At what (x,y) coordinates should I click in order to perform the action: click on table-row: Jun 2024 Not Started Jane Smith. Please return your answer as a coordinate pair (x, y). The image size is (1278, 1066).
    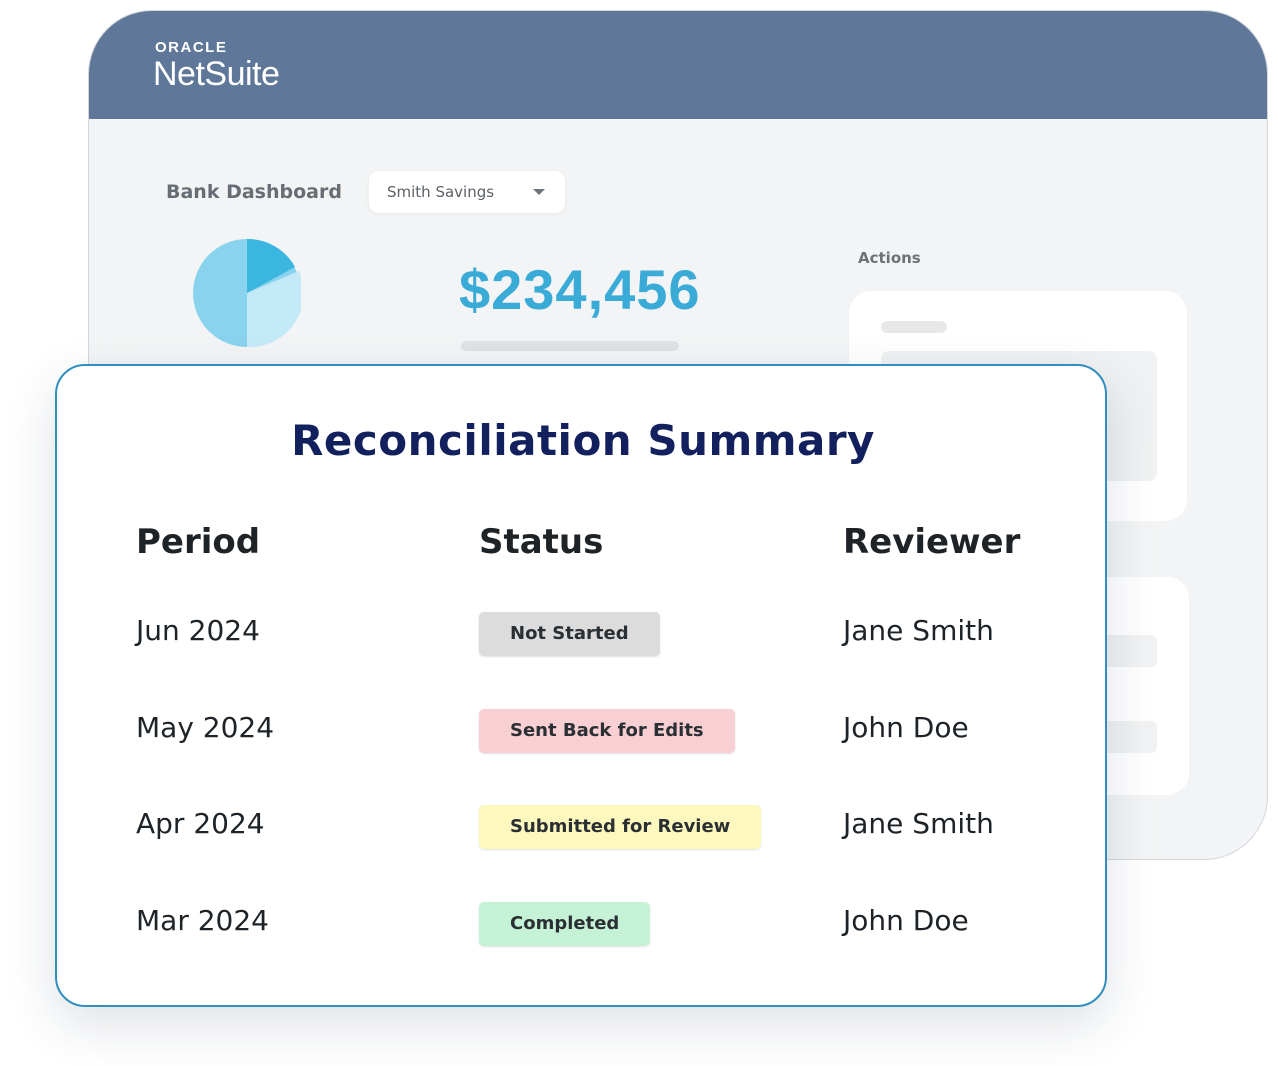
    Looking at the image, I should click on (583, 643).